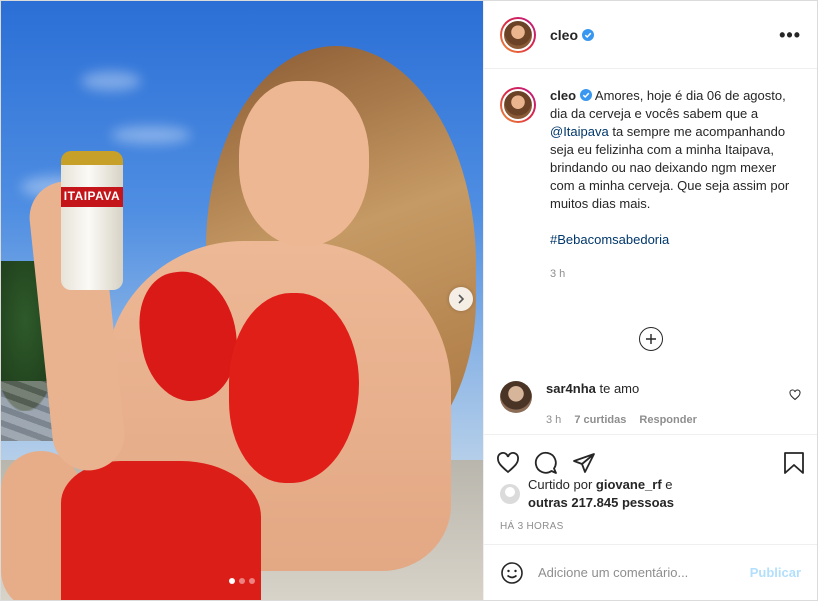 Image resolution: width=818 pixels, height=601 pixels. I want to click on share-button, so click(584, 463).